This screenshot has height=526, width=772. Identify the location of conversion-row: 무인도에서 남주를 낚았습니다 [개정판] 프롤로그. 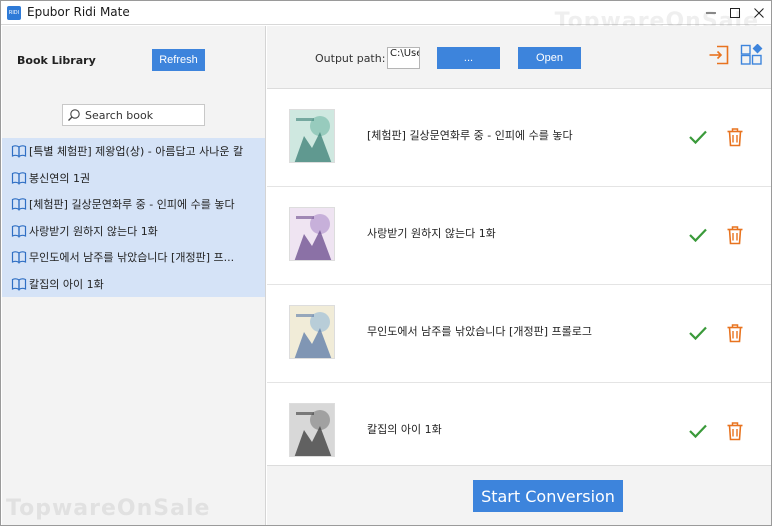
(519, 334).